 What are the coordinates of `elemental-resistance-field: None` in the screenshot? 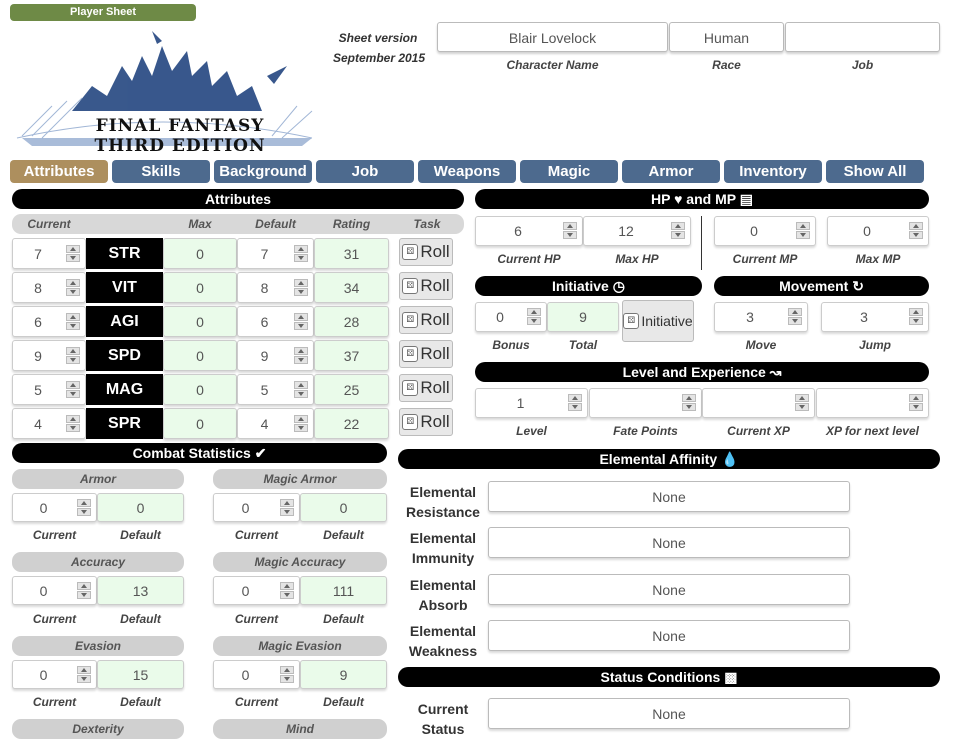 It's located at (669, 496).